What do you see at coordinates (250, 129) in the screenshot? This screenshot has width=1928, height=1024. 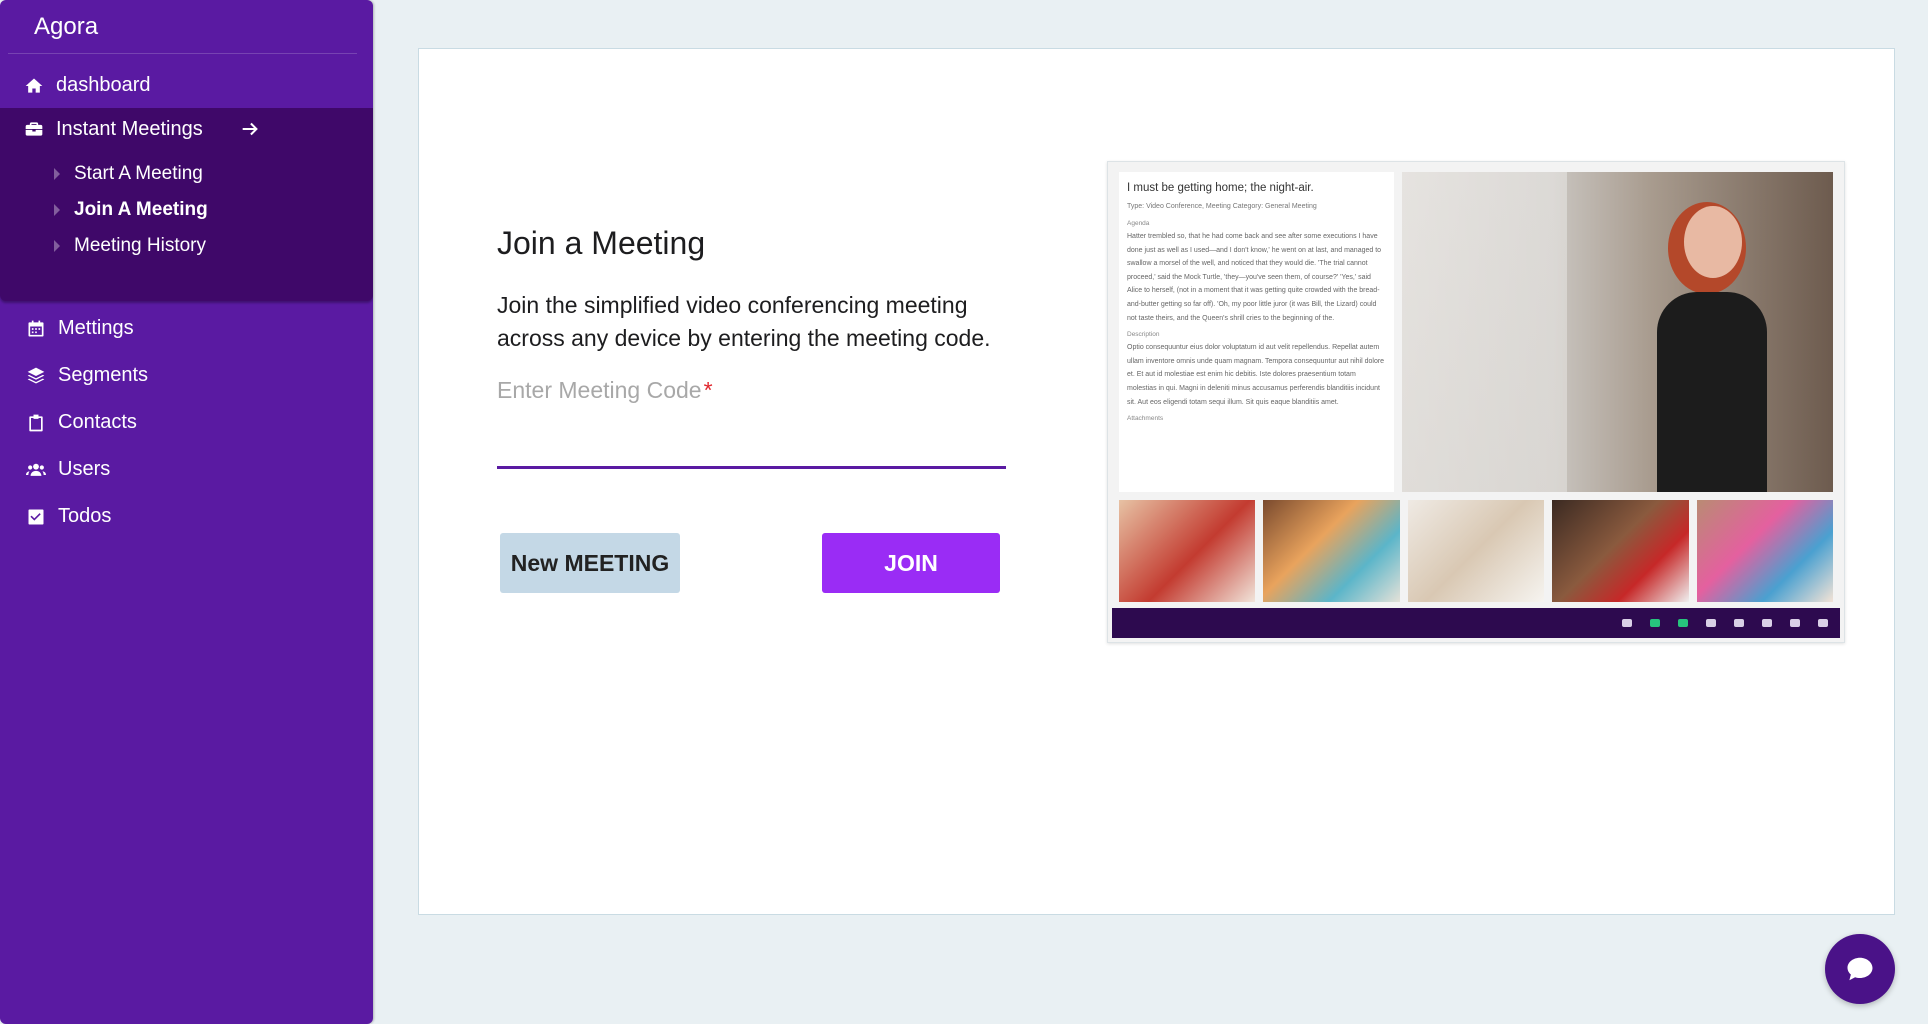 I see `arrow-right-icon` at bounding box center [250, 129].